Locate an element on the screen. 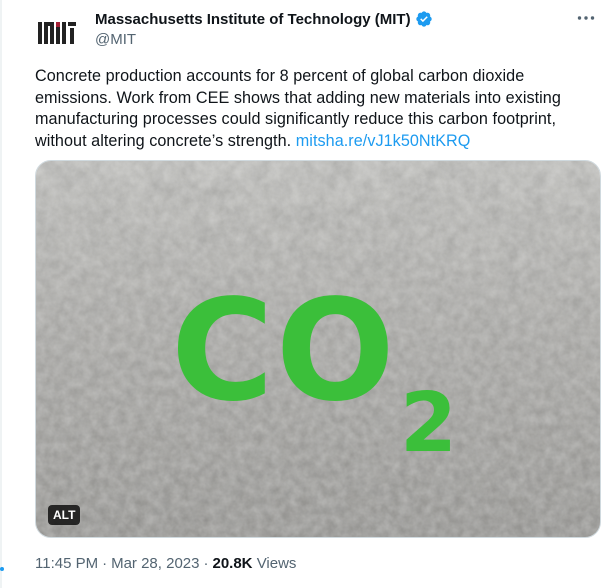 This screenshot has height=588, width=613. tweet-date: Mar 28, 2023 is located at coordinates (155, 563).